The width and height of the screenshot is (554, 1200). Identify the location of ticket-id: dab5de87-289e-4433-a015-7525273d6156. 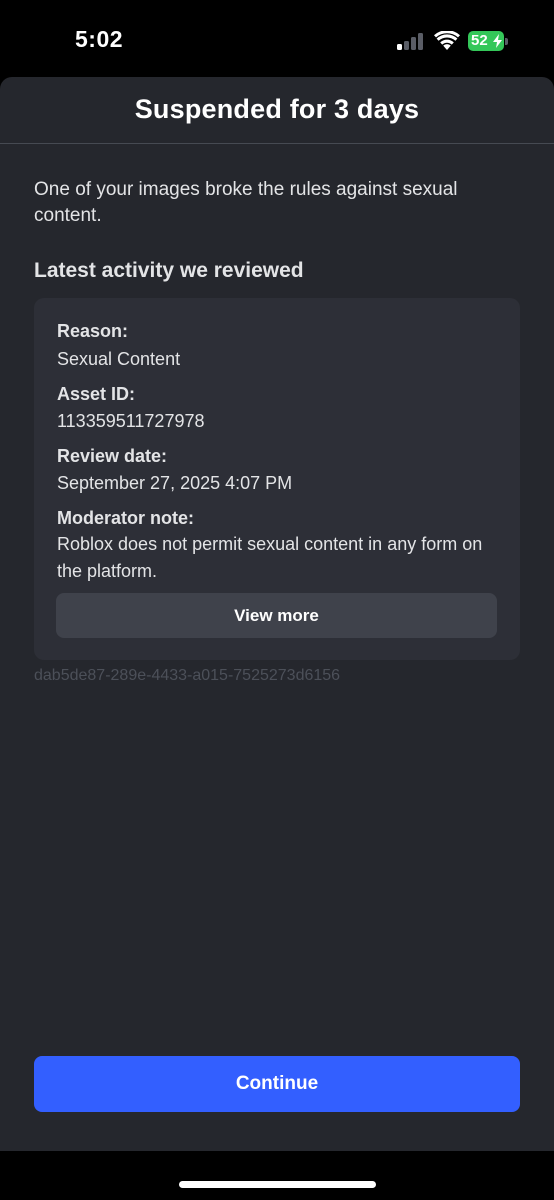
(187, 675).